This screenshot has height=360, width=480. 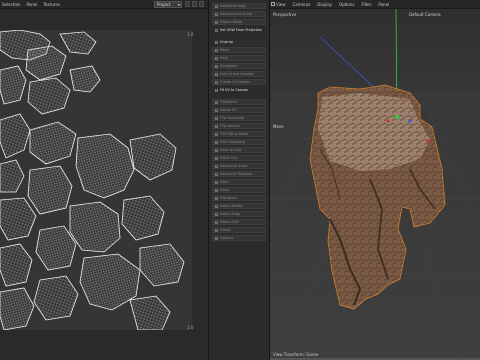 I want to click on tool-item: Match Grid, so click(x=239, y=222).